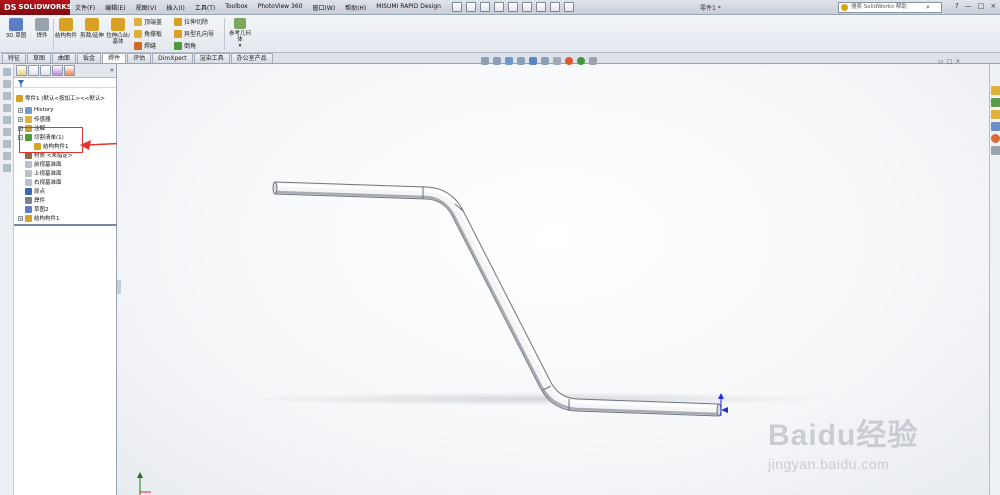  Describe the element at coordinates (557, 61) in the screenshot. I see `hide-show-icon` at that location.